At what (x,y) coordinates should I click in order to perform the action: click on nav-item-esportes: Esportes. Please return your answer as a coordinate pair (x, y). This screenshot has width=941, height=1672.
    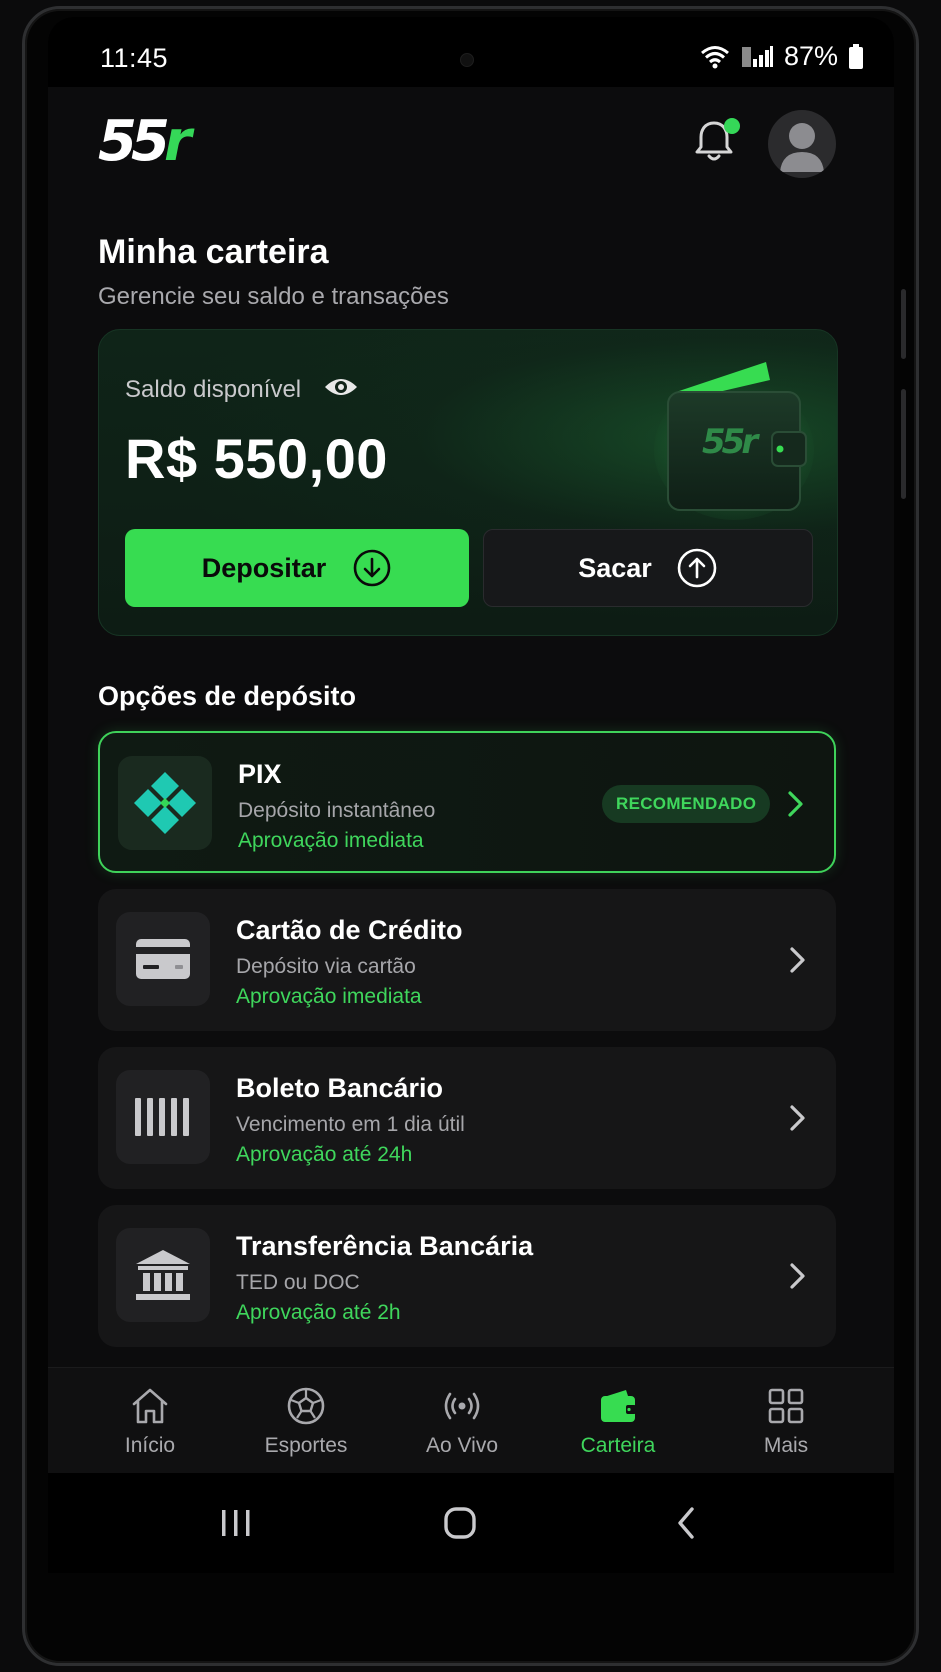
    Looking at the image, I should click on (306, 1421).